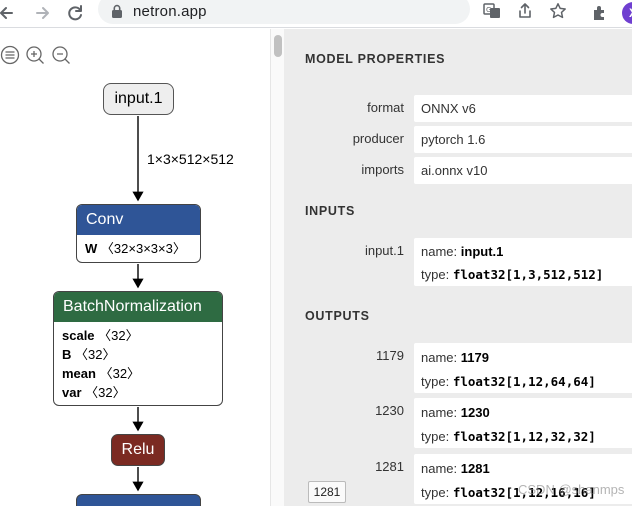  Describe the element at coordinates (135, 248) in the screenshot. I see `node-attribute: W 〈32×3×3×3〉` at that location.